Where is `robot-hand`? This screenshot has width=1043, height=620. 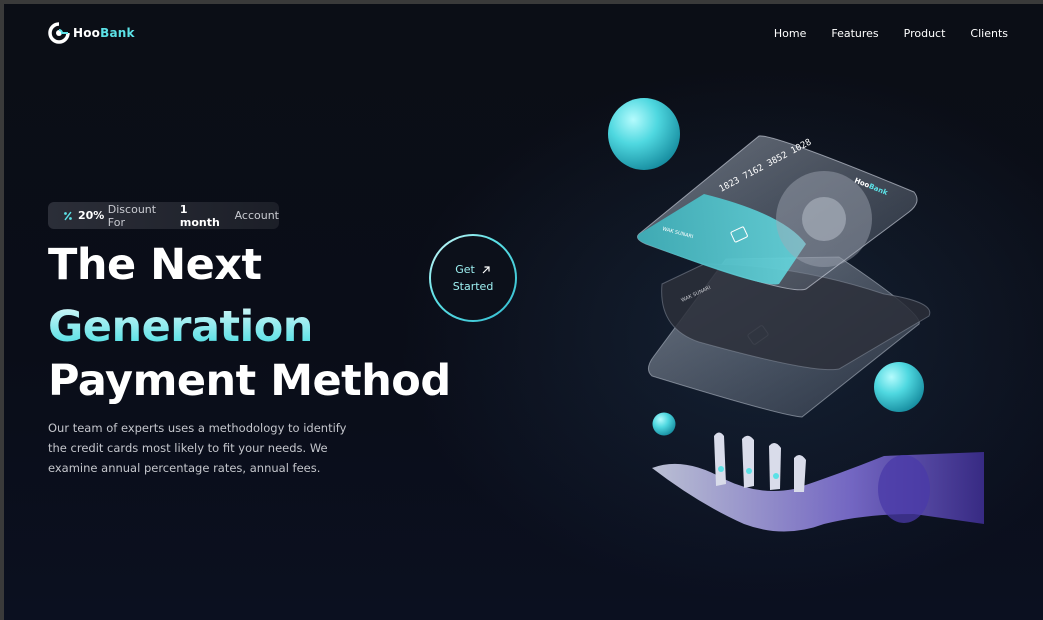
robot-hand is located at coordinates (818, 482).